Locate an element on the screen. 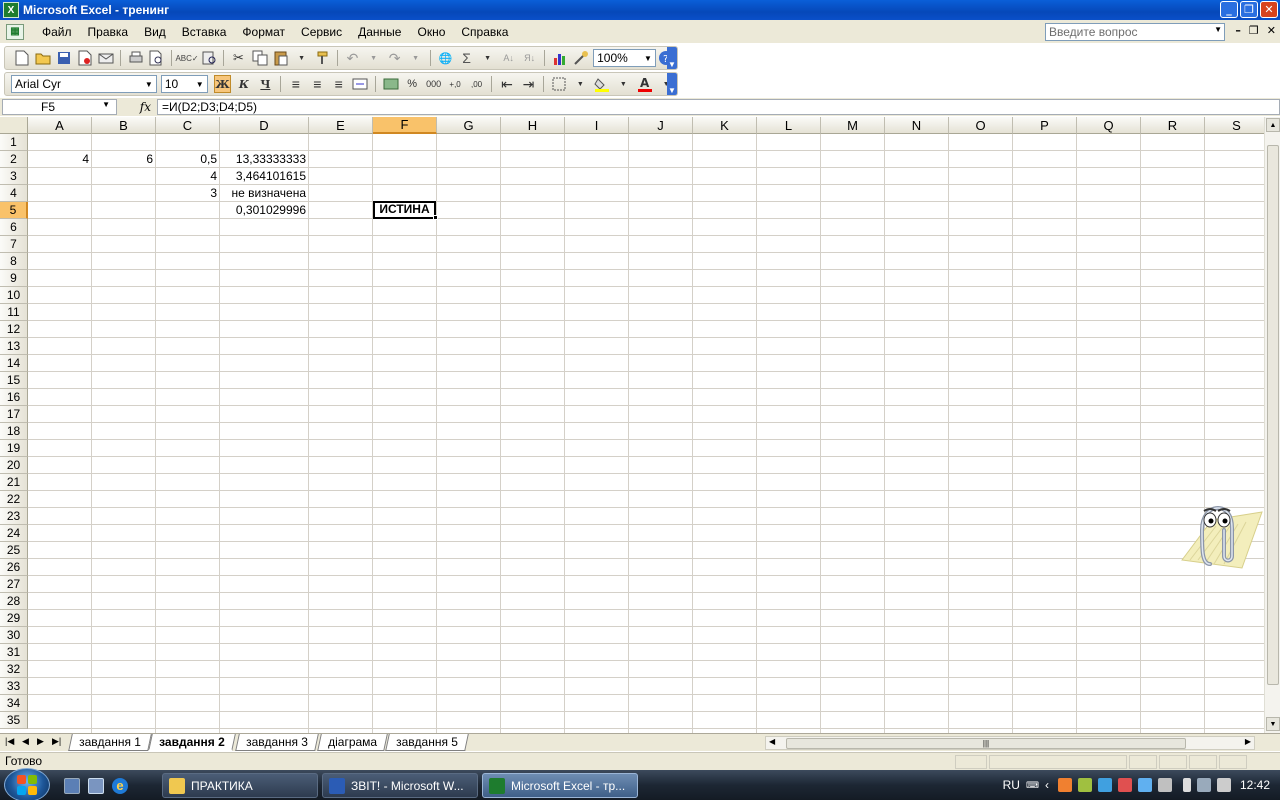 Image resolution: width=1280 pixels, height=800 pixels. copy-icon is located at coordinates (259, 58).